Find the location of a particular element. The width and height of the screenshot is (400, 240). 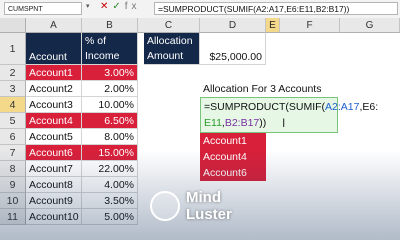

formula-ref-b: B2:B17 is located at coordinates (242, 123).